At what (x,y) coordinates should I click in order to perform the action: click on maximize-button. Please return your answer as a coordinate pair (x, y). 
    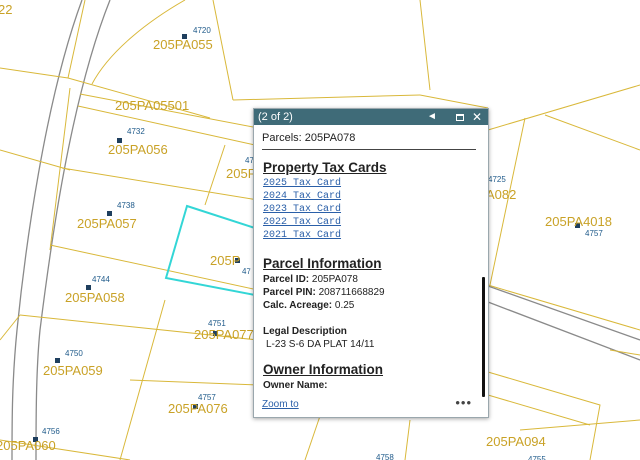
    Looking at the image, I should click on (460, 117).